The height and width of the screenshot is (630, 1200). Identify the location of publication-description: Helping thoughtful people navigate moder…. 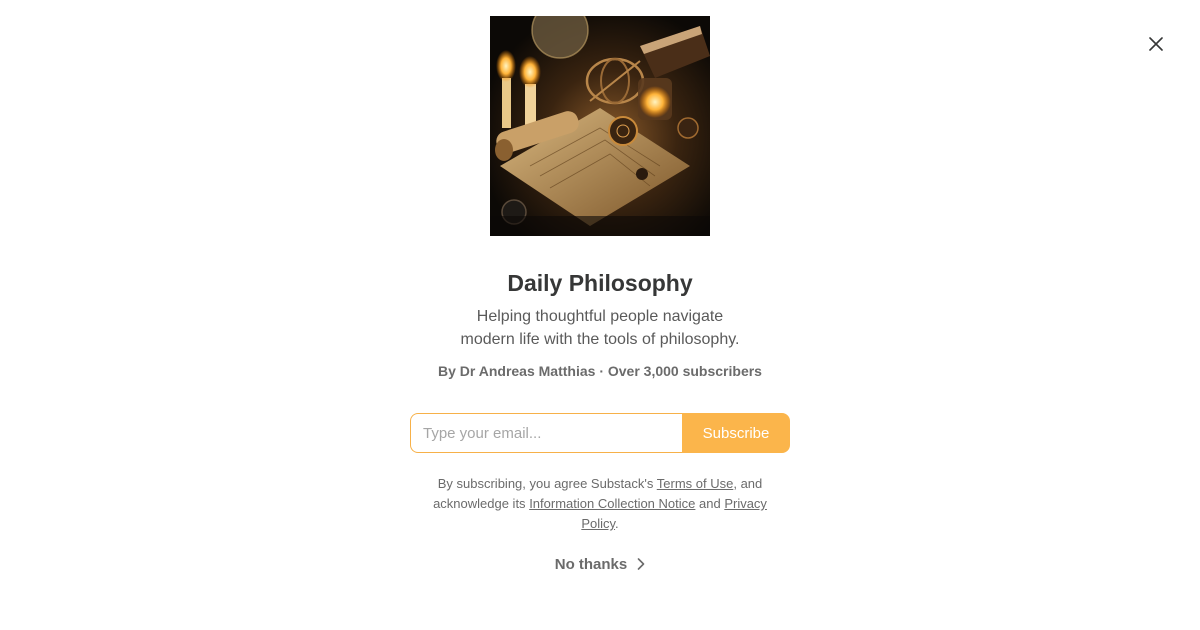
(600, 328).